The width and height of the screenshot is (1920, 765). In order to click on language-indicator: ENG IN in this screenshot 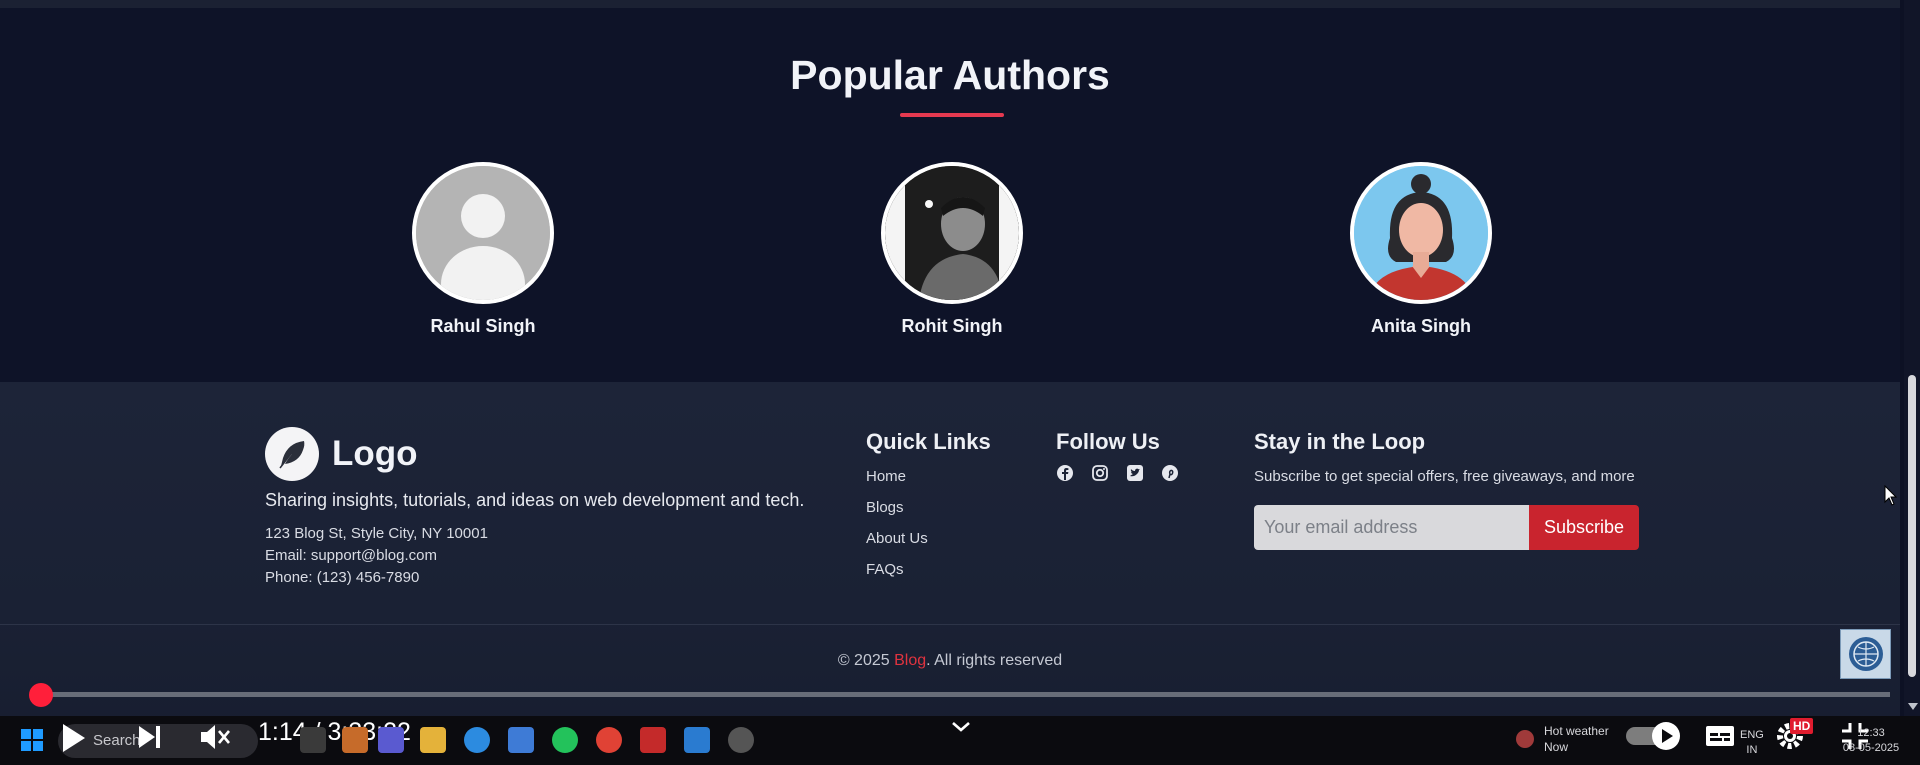, I will do `click(1752, 743)`.